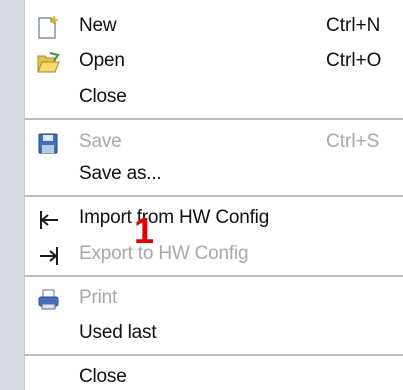 The width and height of the screenshot is (403, 390). What do you see at coordinates (164, 253) in the screenshot?
I see `menu-item-label: Export to HW Config` at bounding box center [164, 253].